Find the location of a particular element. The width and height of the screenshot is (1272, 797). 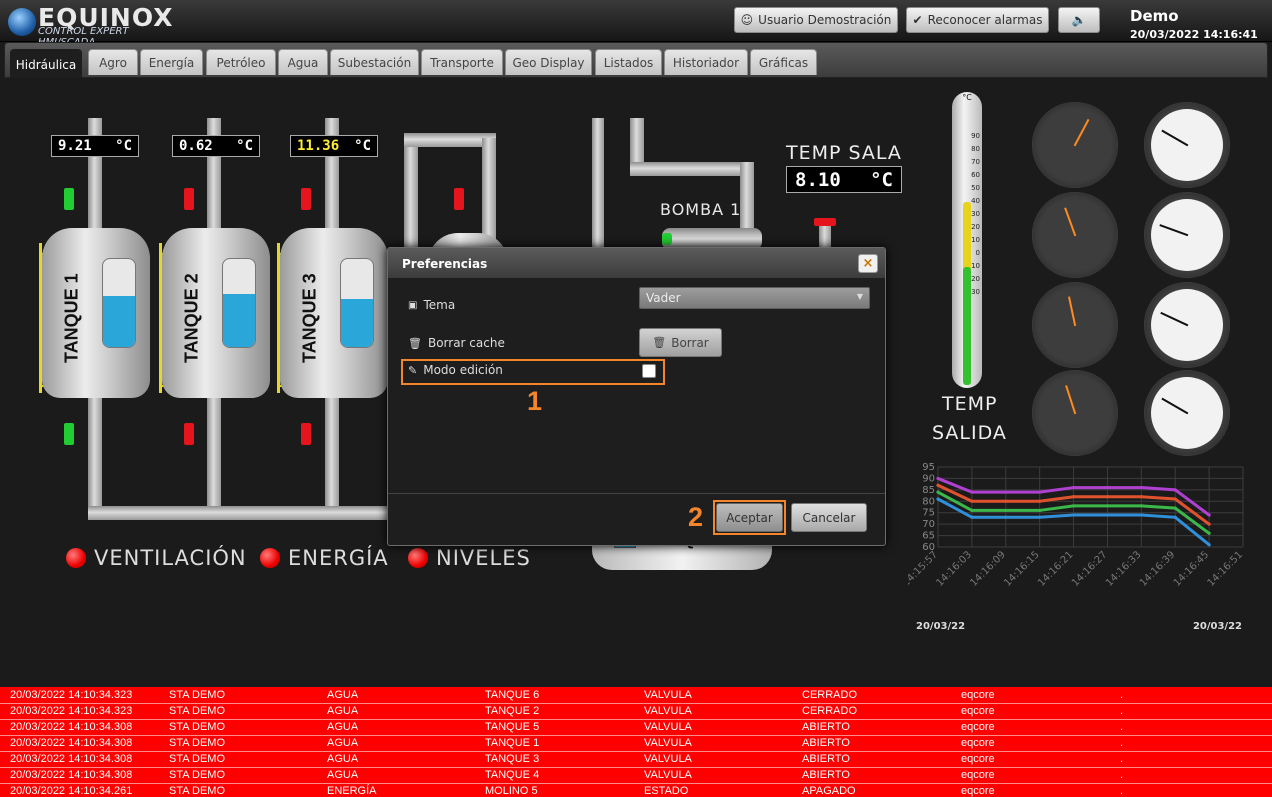

tank-3-level-gauge is located at coordinates (357, 303).